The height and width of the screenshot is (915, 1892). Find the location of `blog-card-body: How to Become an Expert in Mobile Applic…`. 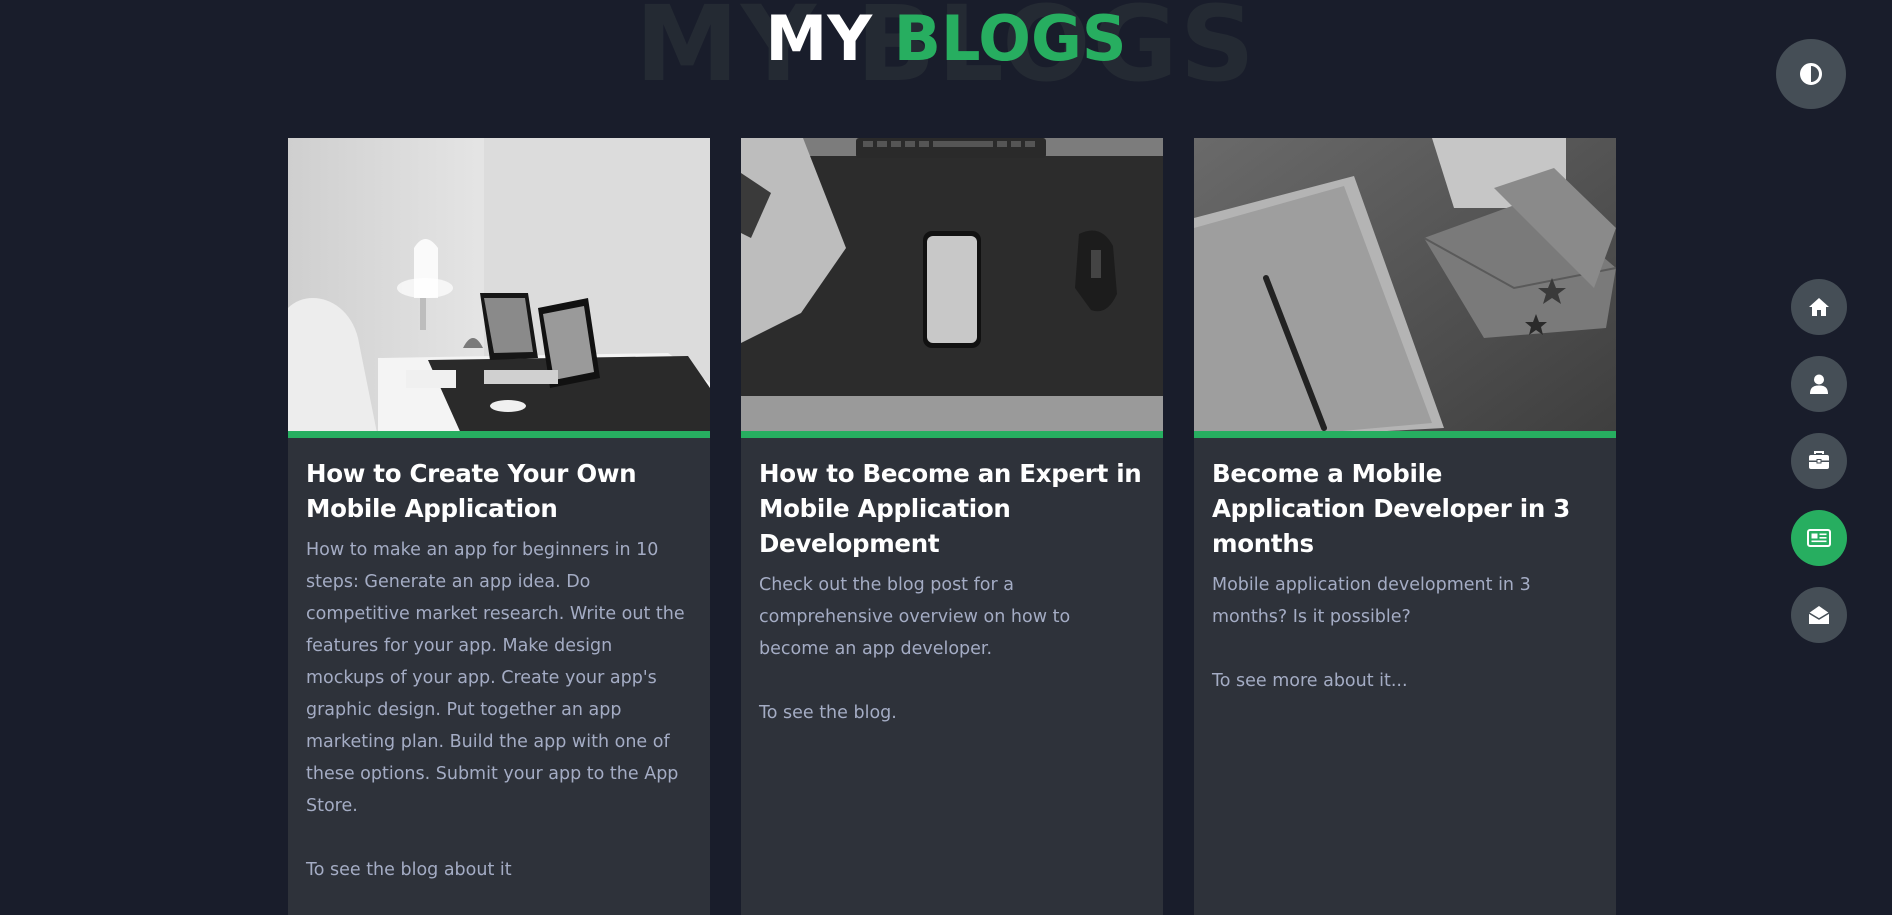

blog-card-body: How to Become an Expert in Mobile Applic… is located at coordinates (952, 583).